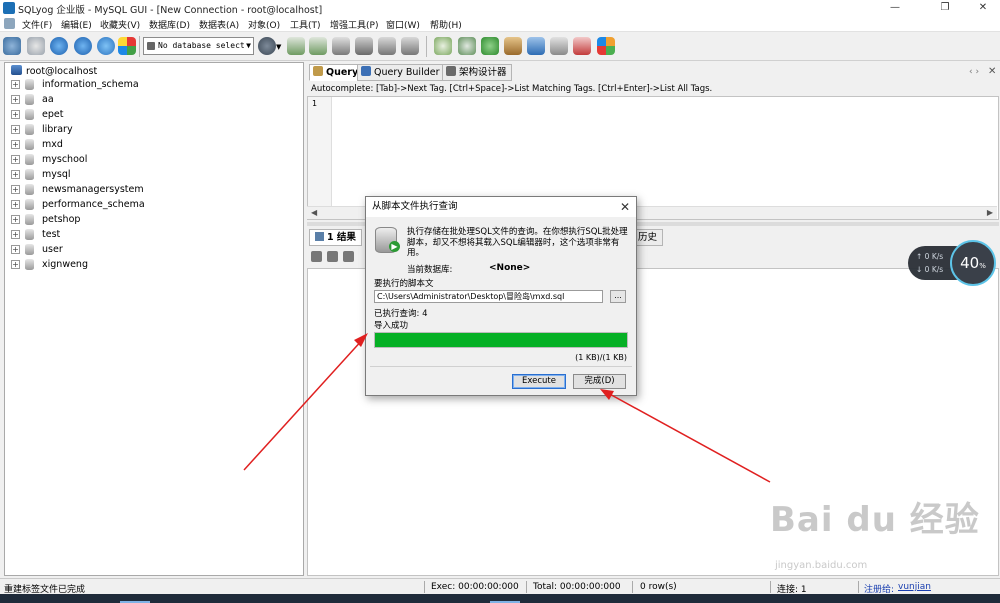 The width and height of the screenshot is (1000, 603). I want to click on right-arrow-head, so click(607, 394).